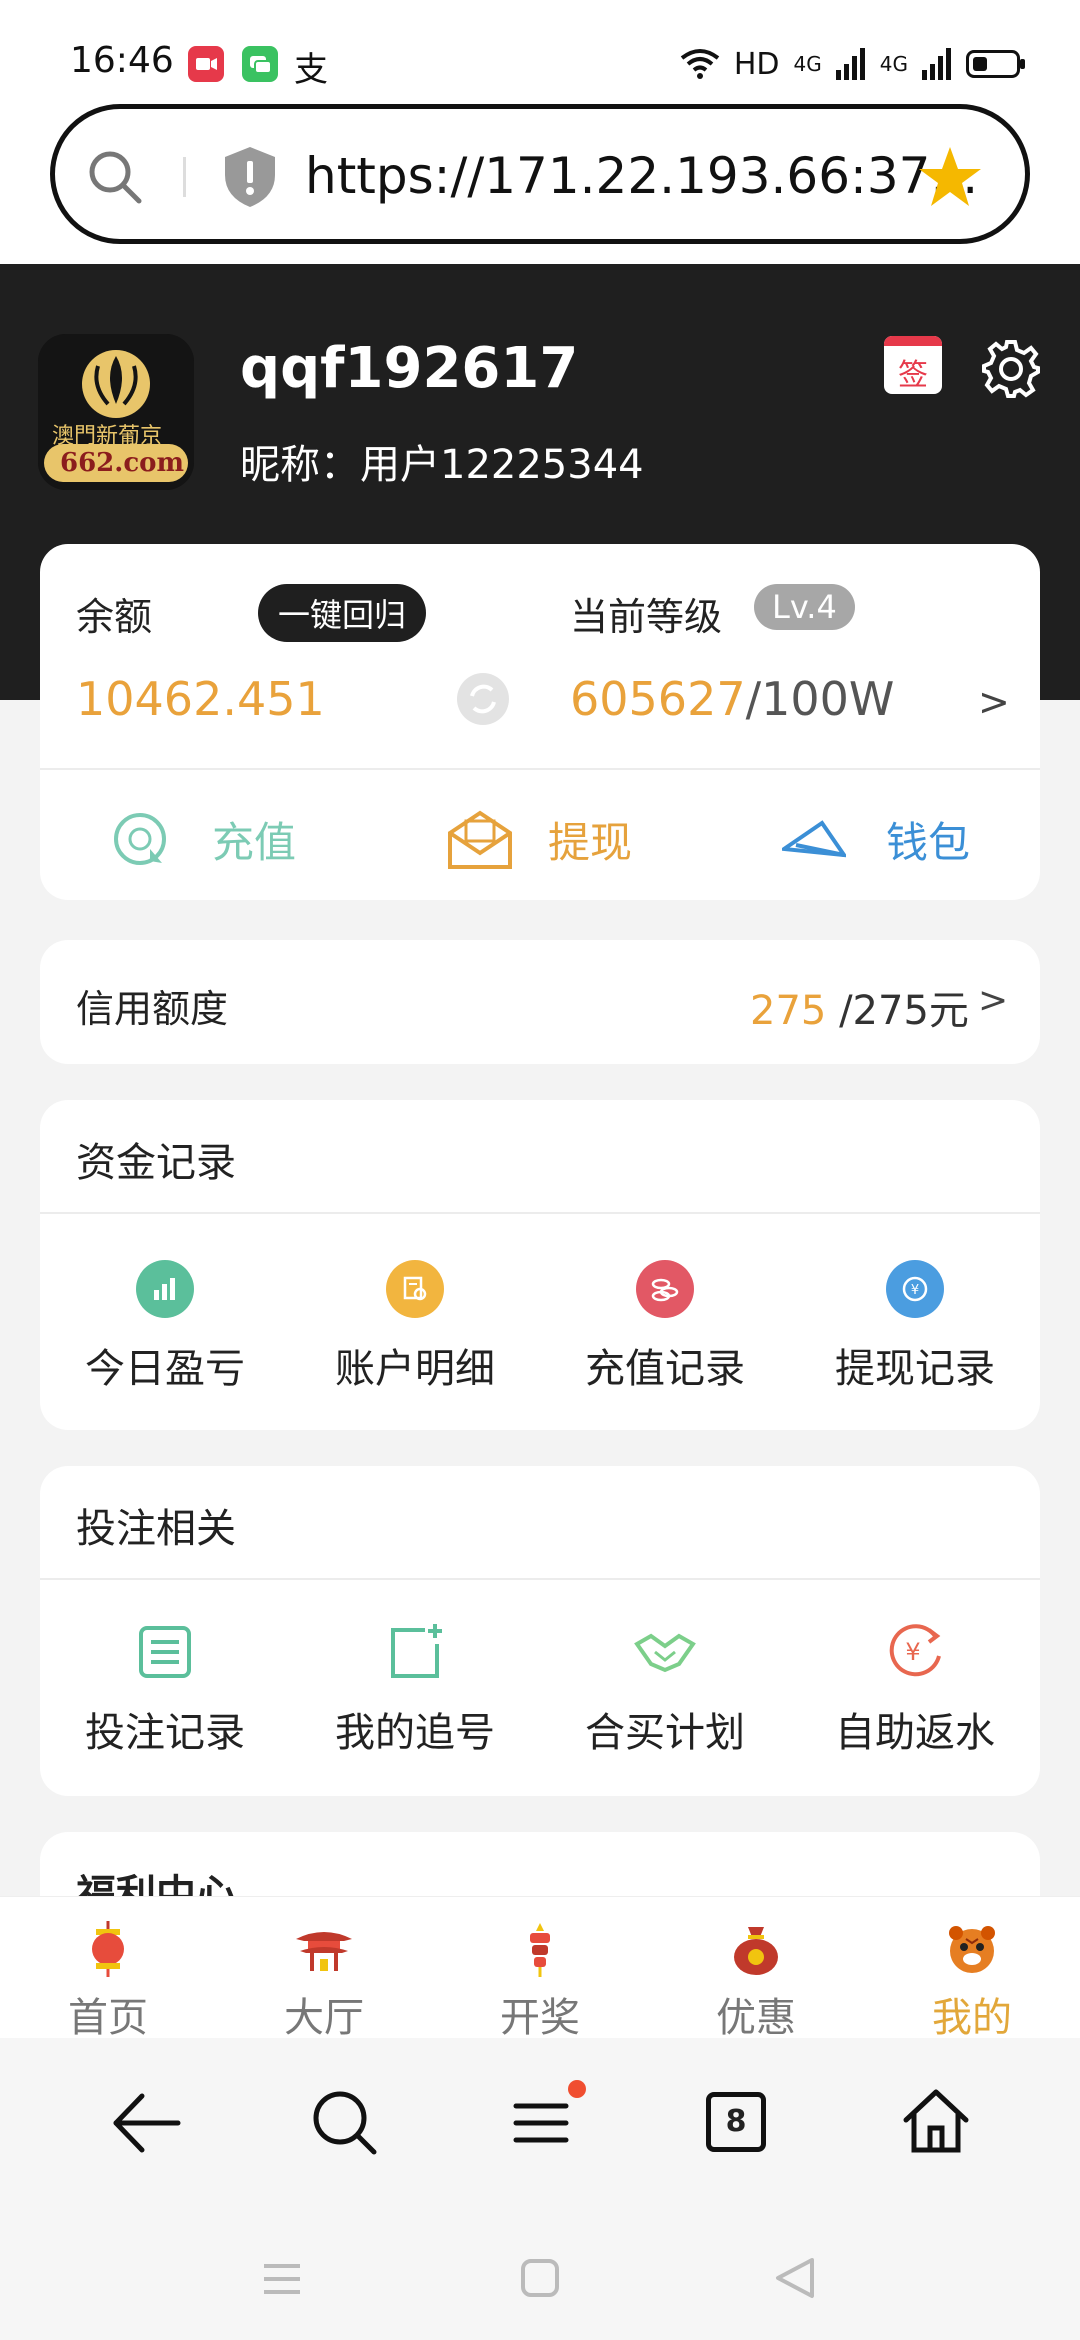 The width and height of the screenshot is (1080, 2340). I want to click on nav-lottery-results: 开奖, so click(540, 1969).